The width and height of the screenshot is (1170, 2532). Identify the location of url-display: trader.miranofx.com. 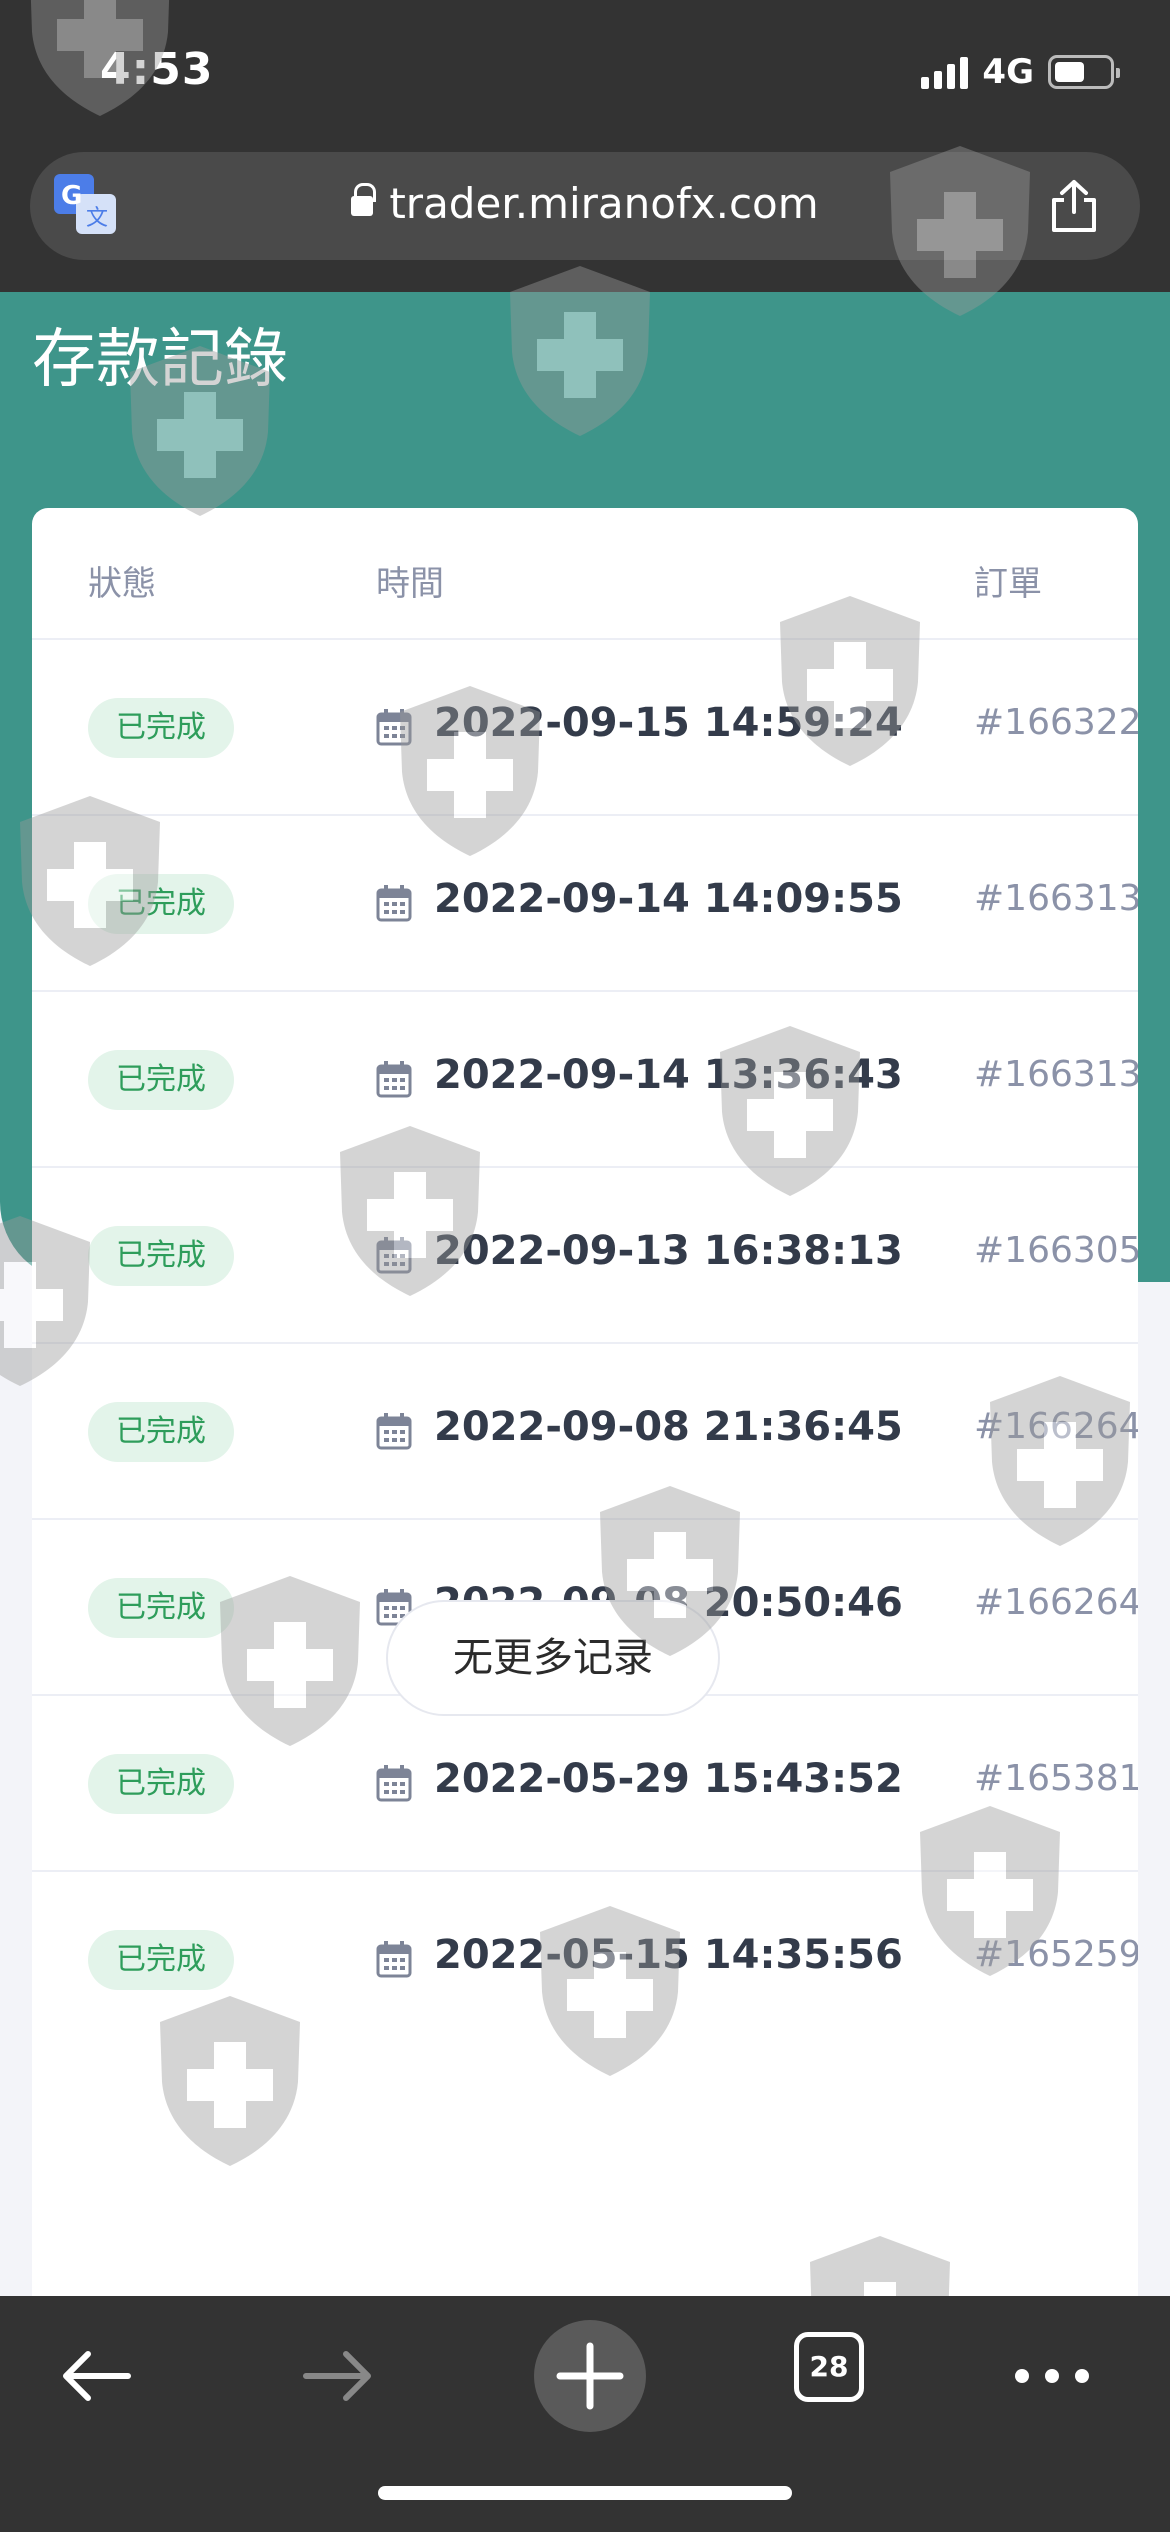
(585, 203).